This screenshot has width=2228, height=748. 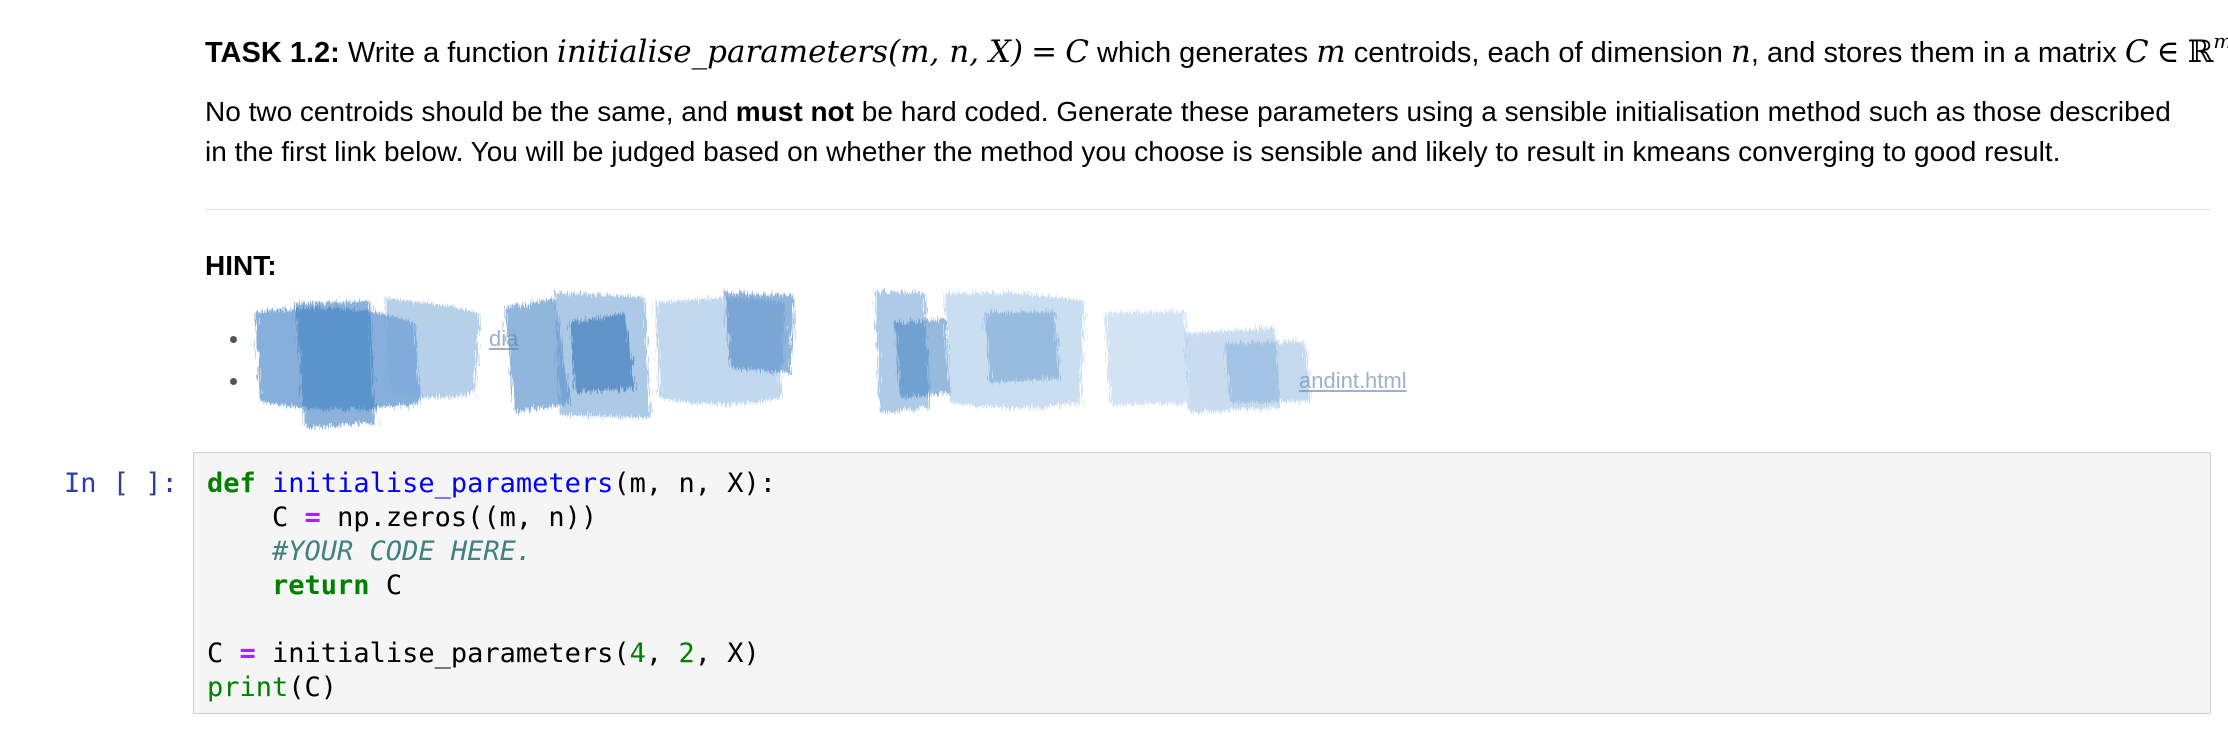 I want to click on horizontal-rule, so click(x=1207, y=209).